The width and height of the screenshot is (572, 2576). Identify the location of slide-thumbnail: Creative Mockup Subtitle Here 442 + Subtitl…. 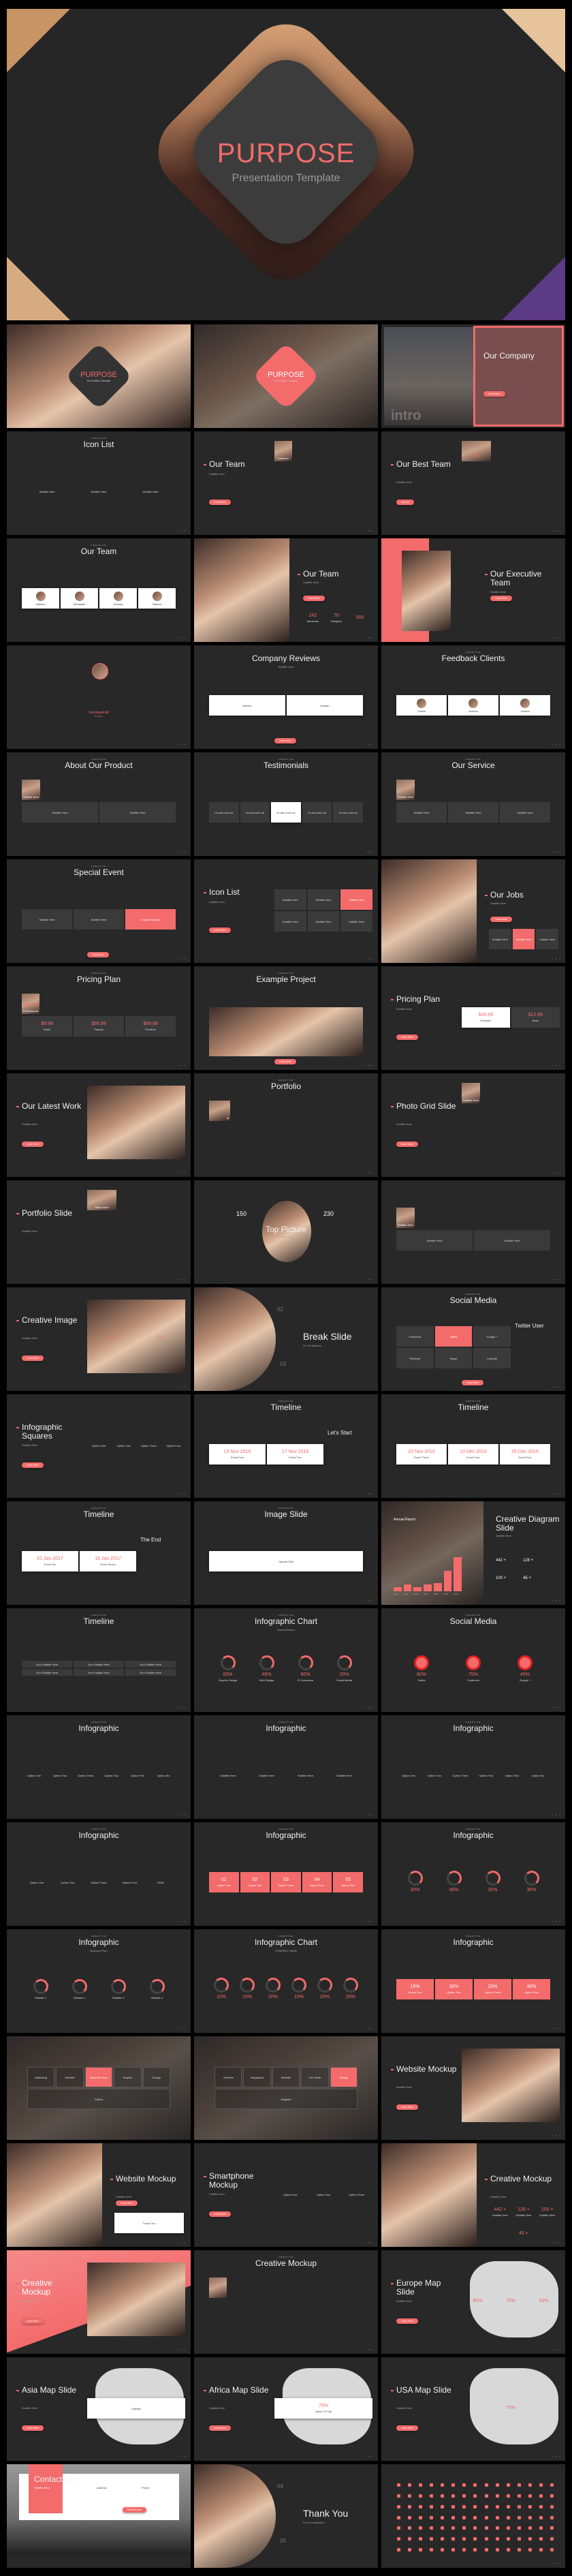
(473, 2195).